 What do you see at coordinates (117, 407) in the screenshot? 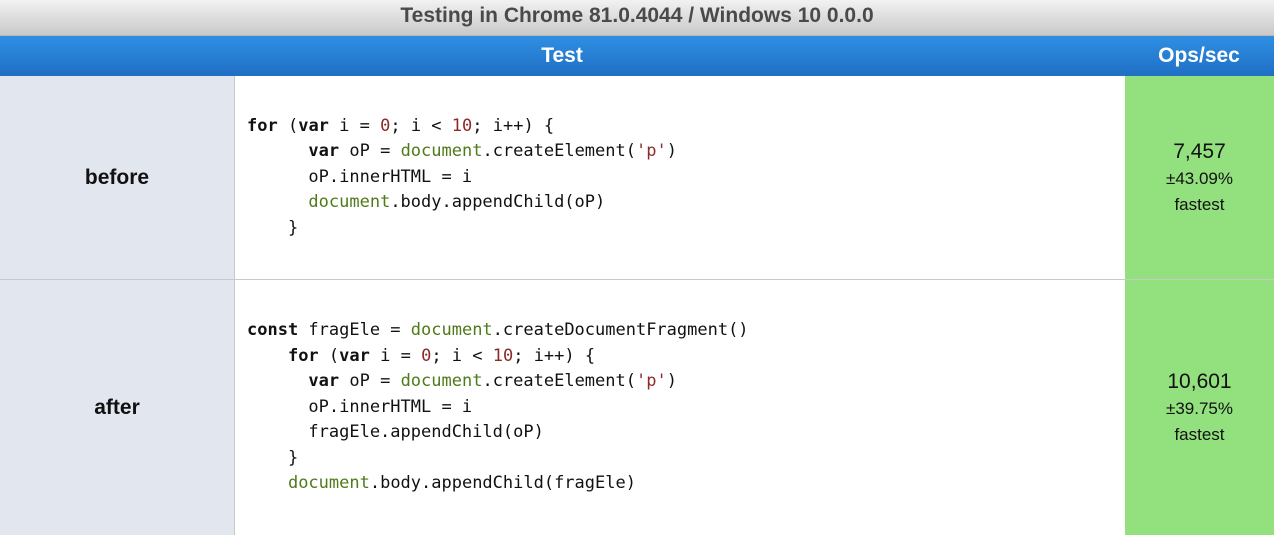
I see `test-name: after` at bounding box center [117, 407].